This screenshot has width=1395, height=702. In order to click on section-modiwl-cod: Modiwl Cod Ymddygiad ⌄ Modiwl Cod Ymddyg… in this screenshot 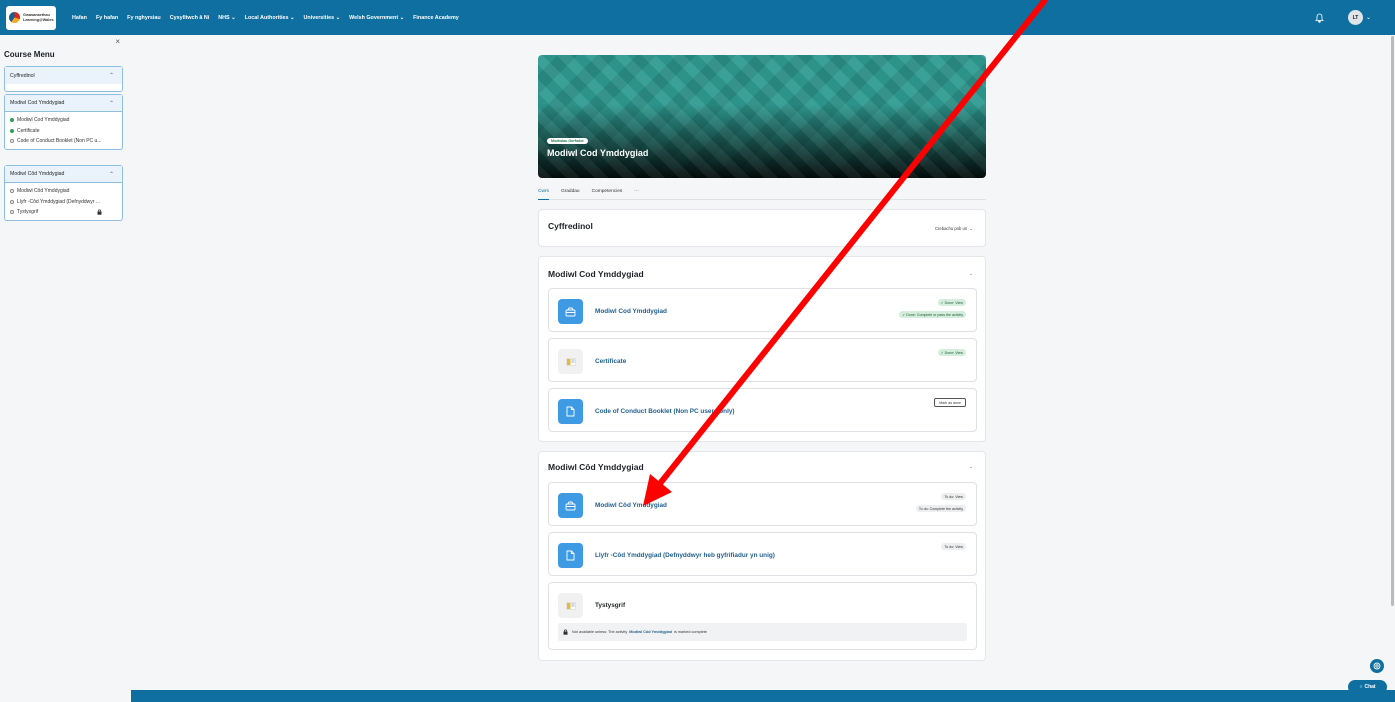, I will do `click(762, 349)`.